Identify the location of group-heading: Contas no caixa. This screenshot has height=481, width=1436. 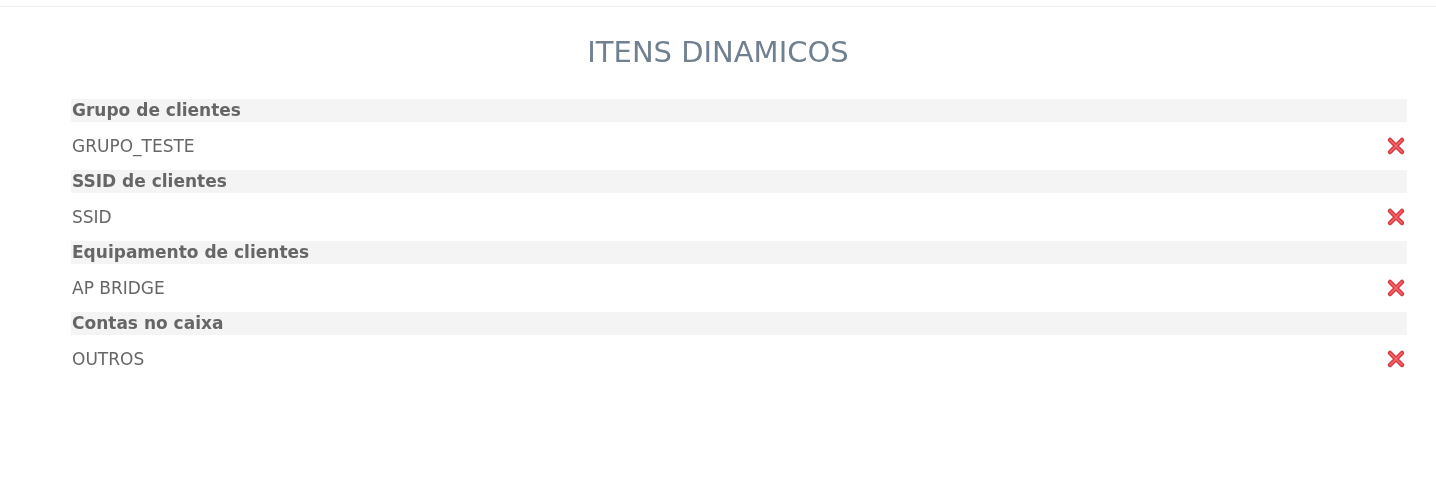
(739, 323).